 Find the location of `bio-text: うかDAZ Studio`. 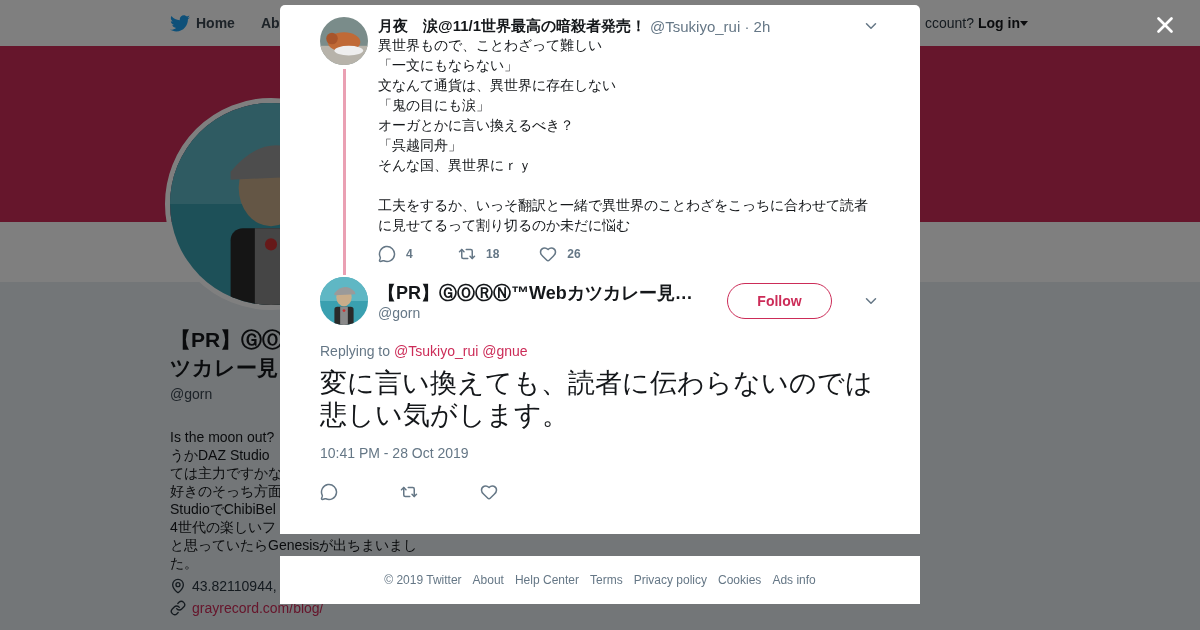

bio-text: うかDAZ Studio is located at coordinates (220, 455).